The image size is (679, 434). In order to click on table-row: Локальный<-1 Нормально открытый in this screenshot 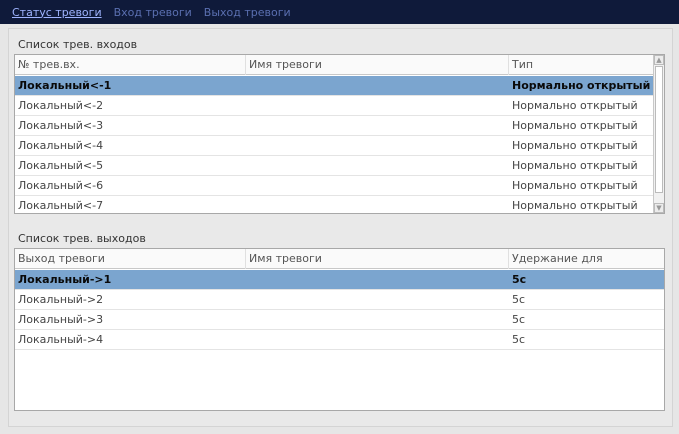, I will do `click(335, 86)`.